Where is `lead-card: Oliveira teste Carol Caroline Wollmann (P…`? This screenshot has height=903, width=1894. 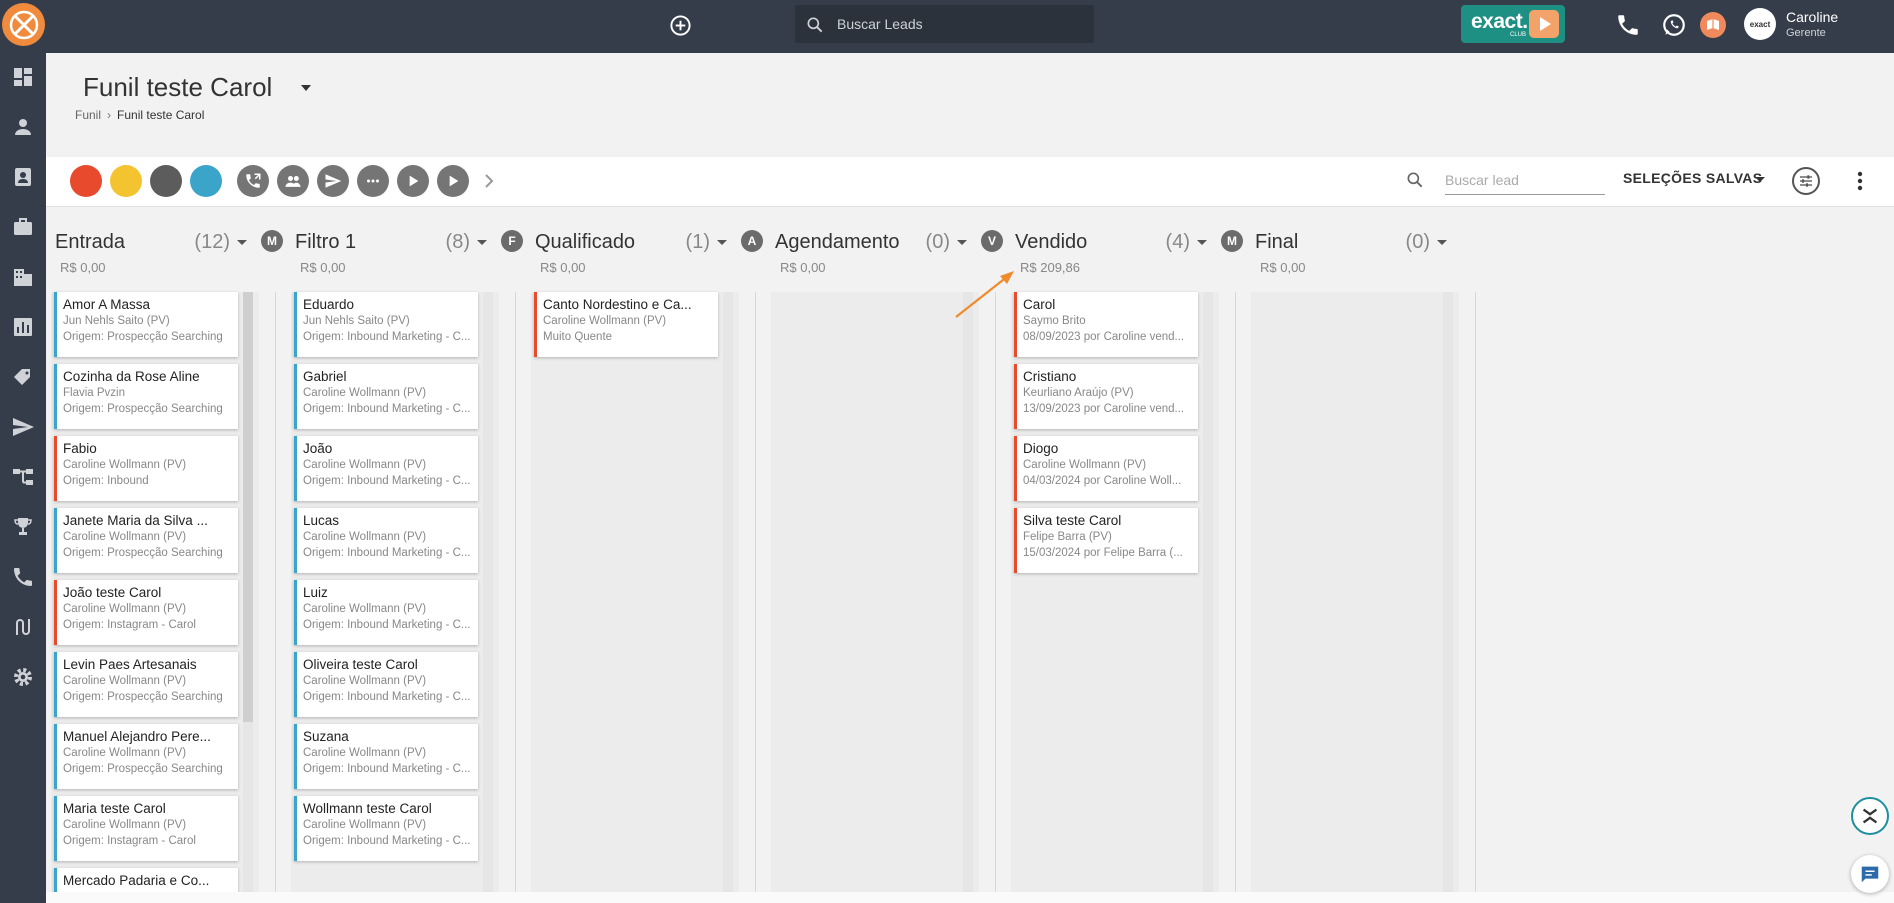
lead-card: Oliveira teste Carol Caroline Wollmann (P… is located at coordinates (386, 684).